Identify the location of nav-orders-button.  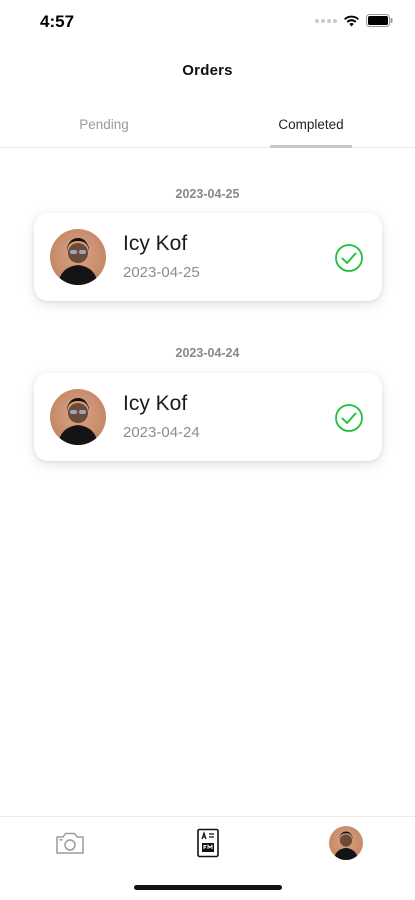
(208, 843).